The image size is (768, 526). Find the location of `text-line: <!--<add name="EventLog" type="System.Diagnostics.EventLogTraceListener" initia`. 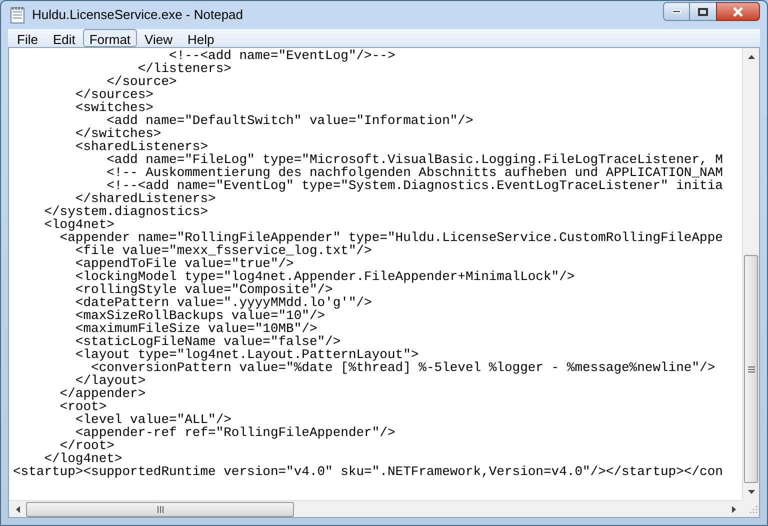

text-line: <!--<add name="EventLog" type="System.Diagnostics.EventLogTraceListener" initia is located at coordinates (414, 185).